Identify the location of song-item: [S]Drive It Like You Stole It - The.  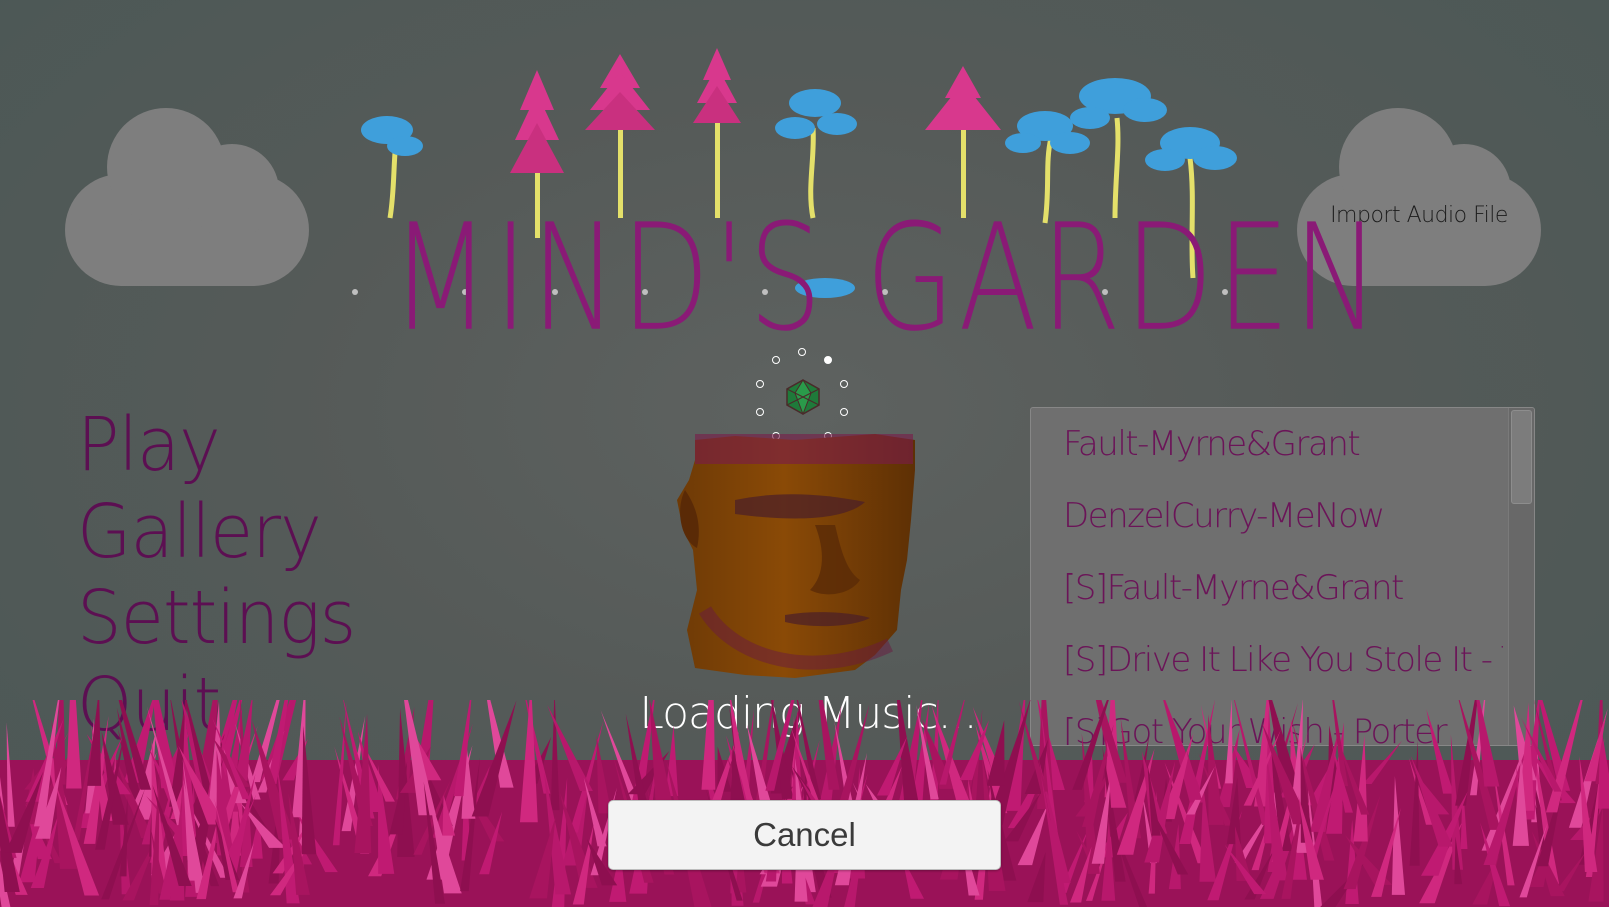
(1283, 660).